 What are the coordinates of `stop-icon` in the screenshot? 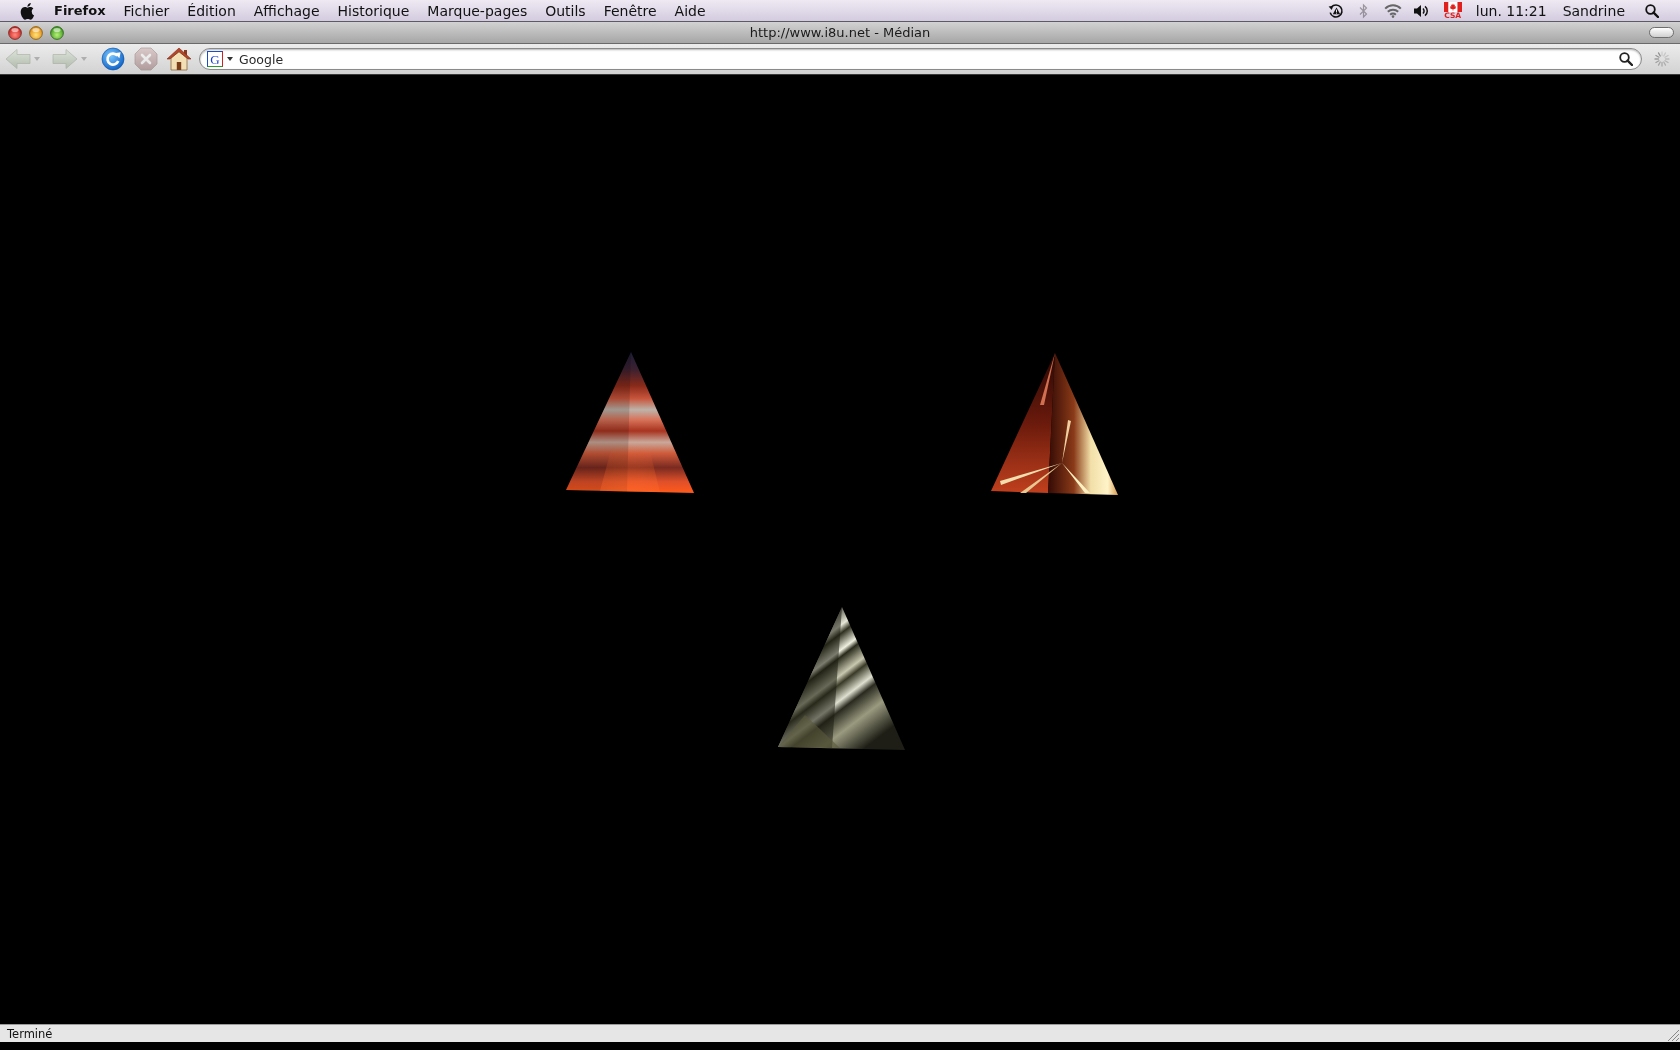 It's located at (146, 59).